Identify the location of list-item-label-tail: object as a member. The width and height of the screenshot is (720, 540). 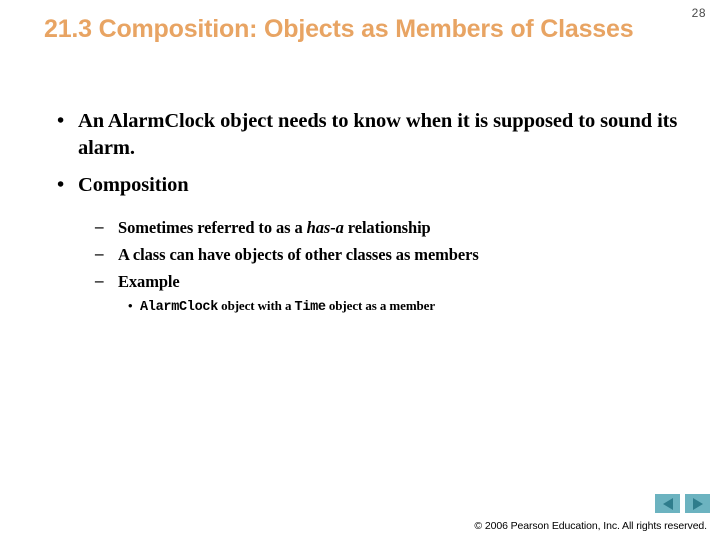
(380, 306).